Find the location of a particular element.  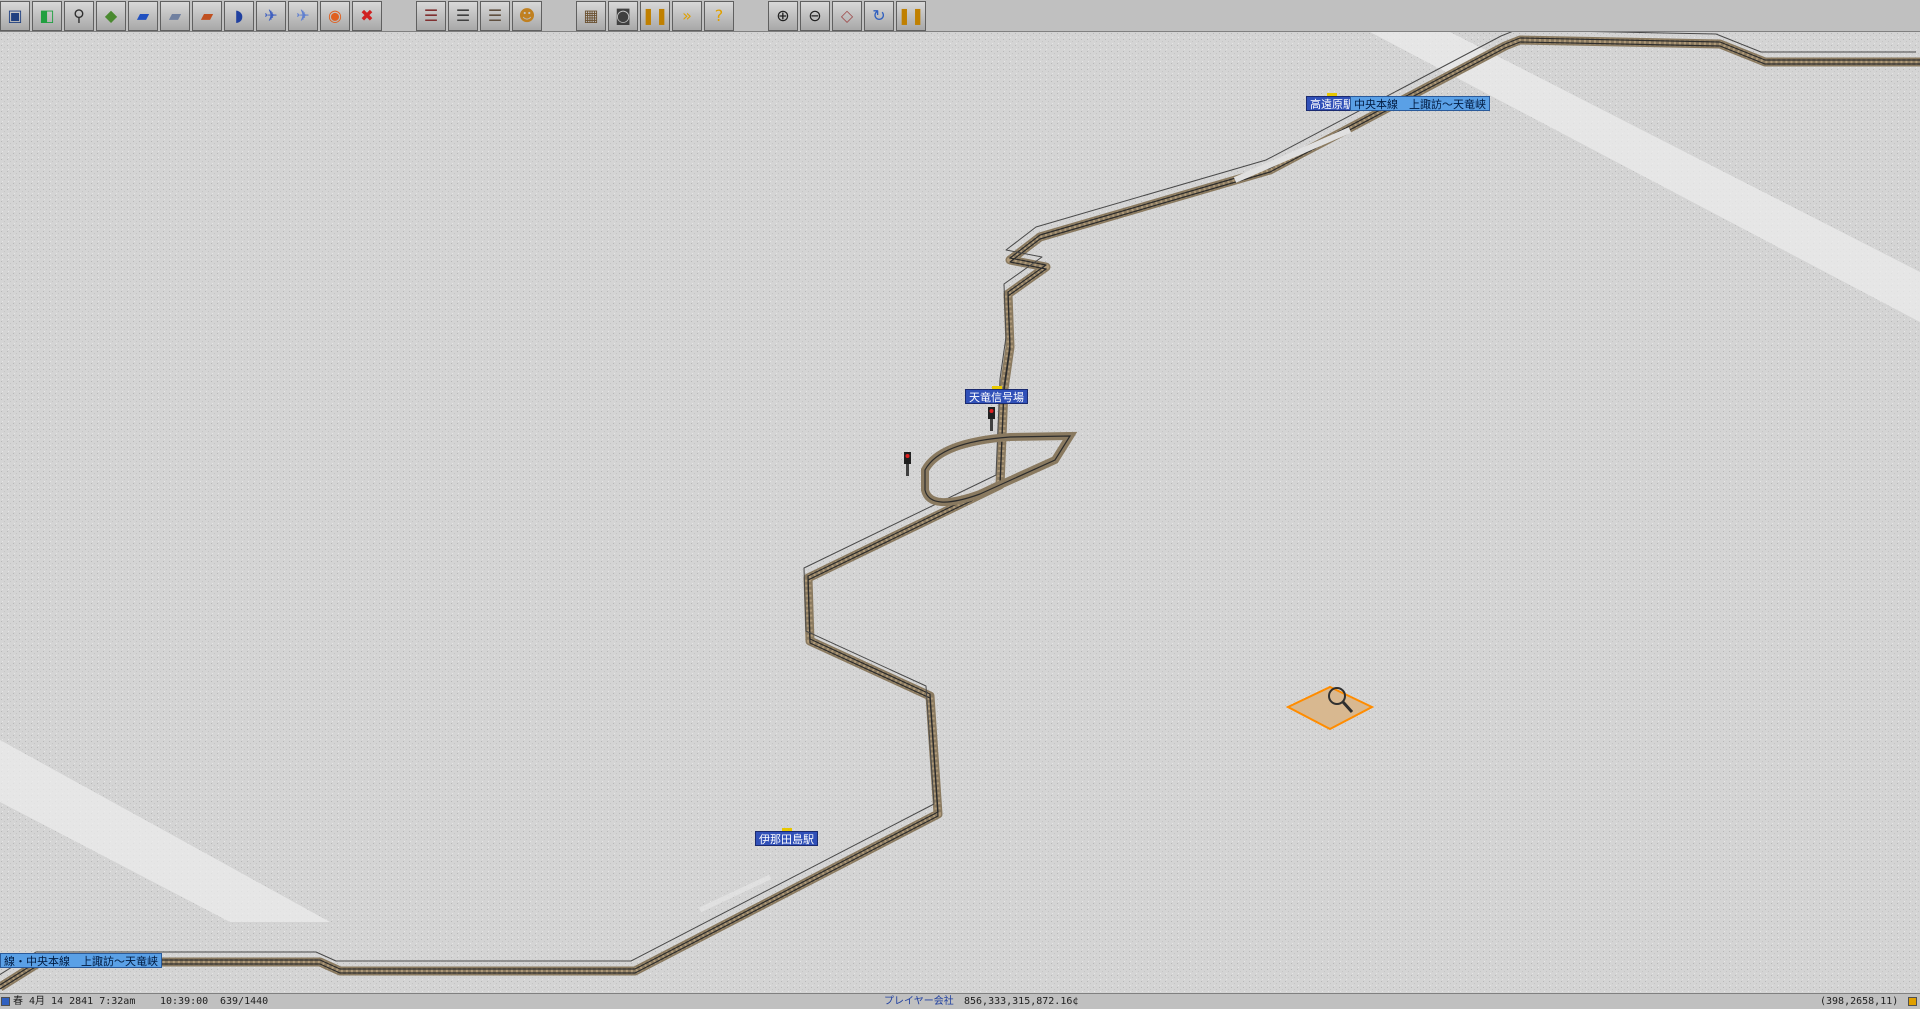

rotate-icon: ↻ is located at coordinates (879, 15).